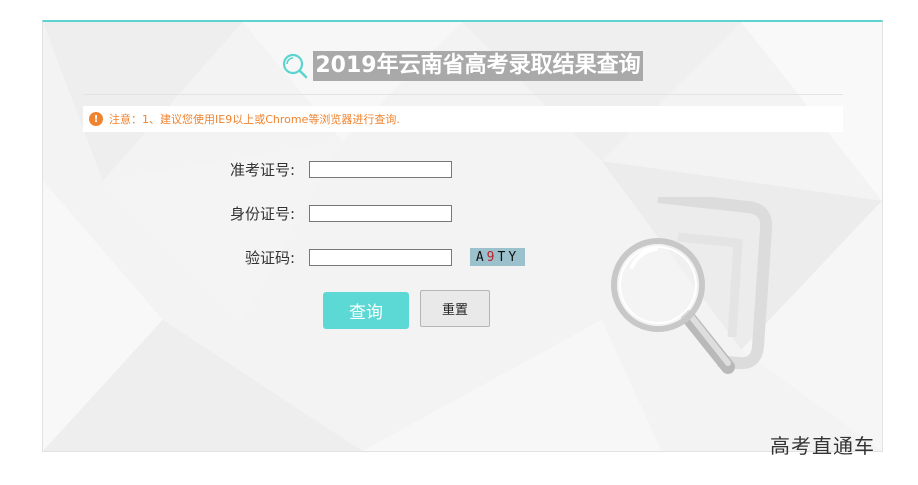  Describe the element at coordinates (262, 213) in the screenshot. I see `id-card-label: 身份证号:` at that location.